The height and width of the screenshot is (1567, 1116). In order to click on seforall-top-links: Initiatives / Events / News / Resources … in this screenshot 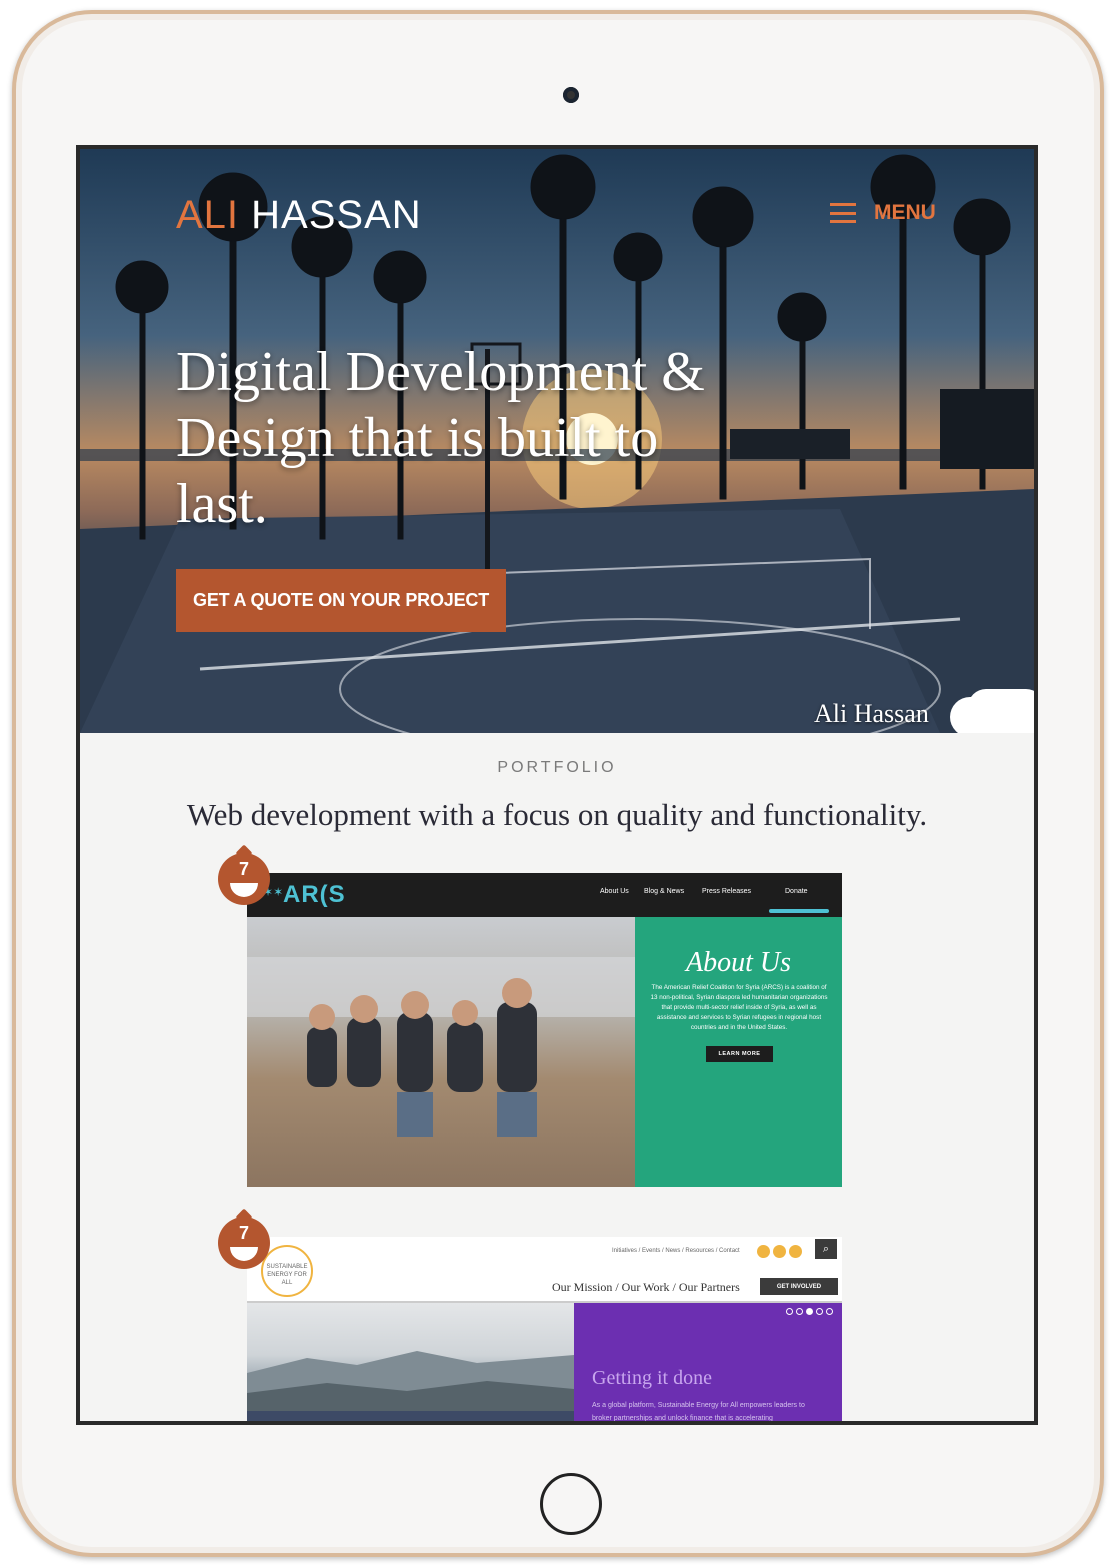, I will do `click(676, 1251)`.